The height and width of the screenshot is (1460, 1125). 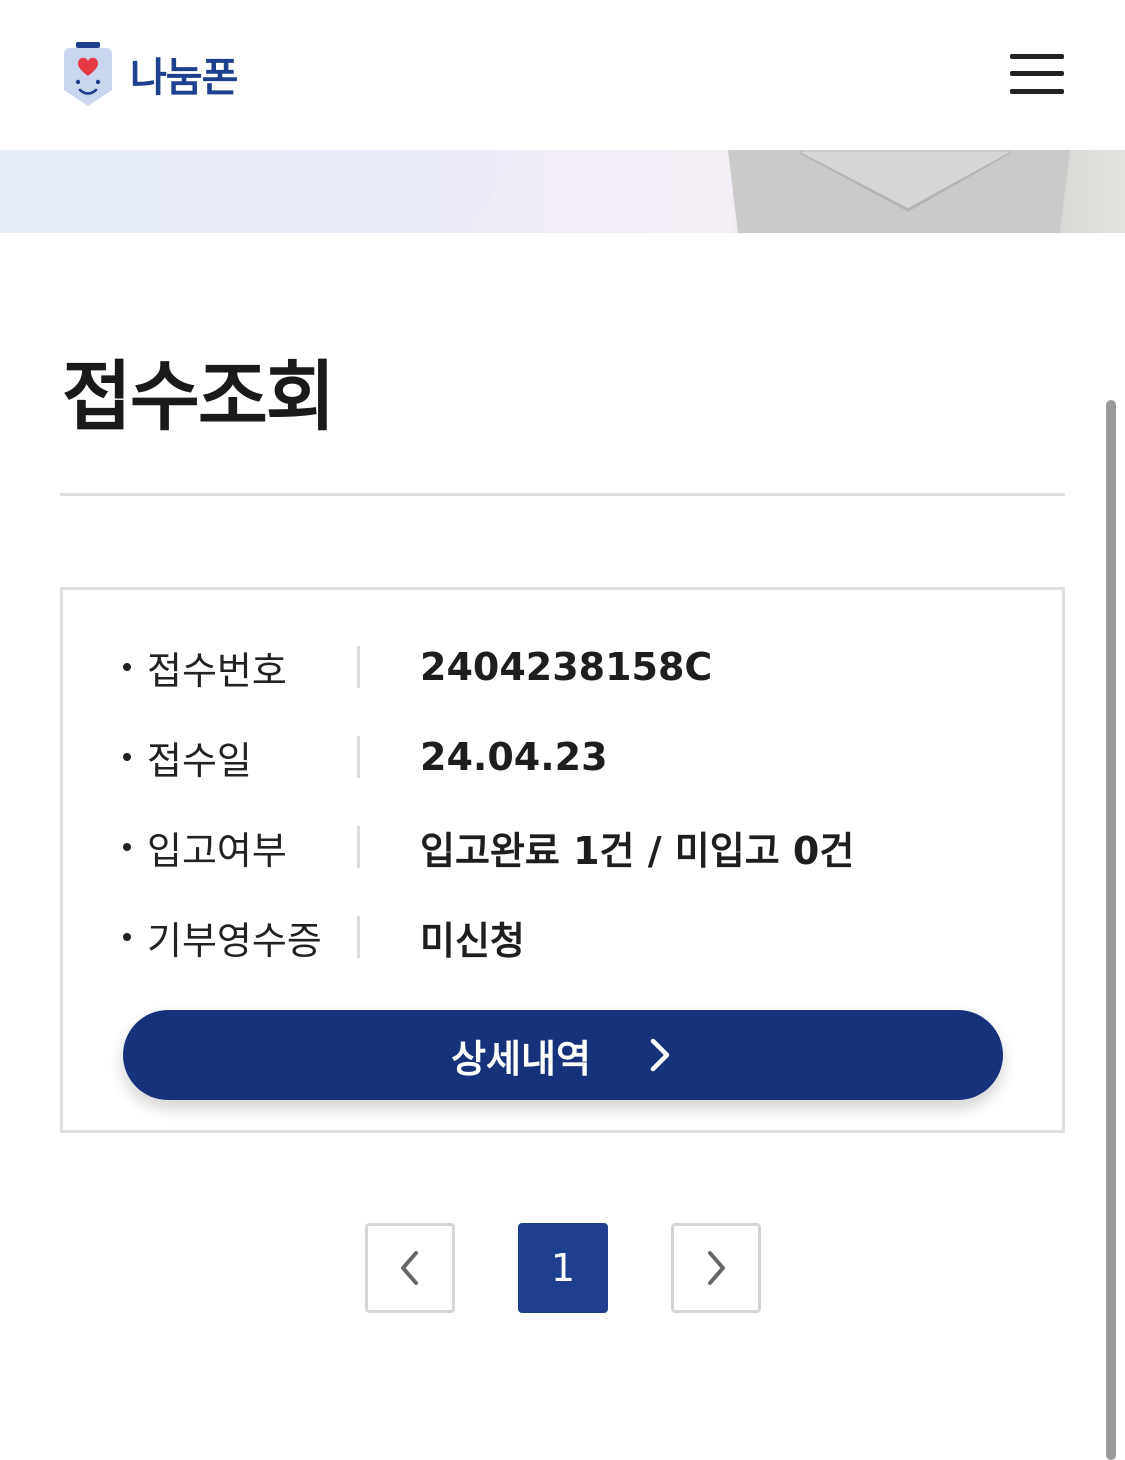 I want to click on stock-status-row: 입고여부 입고완료 1건 / 미입고 0건, so click(x=563, y=849).